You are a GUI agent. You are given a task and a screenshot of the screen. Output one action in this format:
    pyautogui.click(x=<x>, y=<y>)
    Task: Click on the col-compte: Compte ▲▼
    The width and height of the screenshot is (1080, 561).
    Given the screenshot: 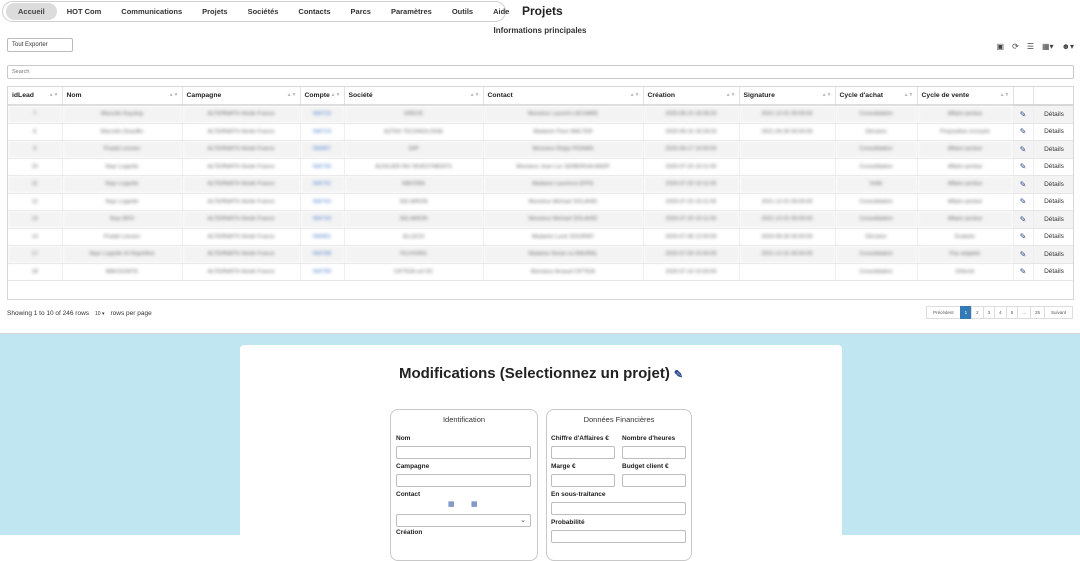 What is the action you would take?
    pyautogui.click(x=322, y=96)
    